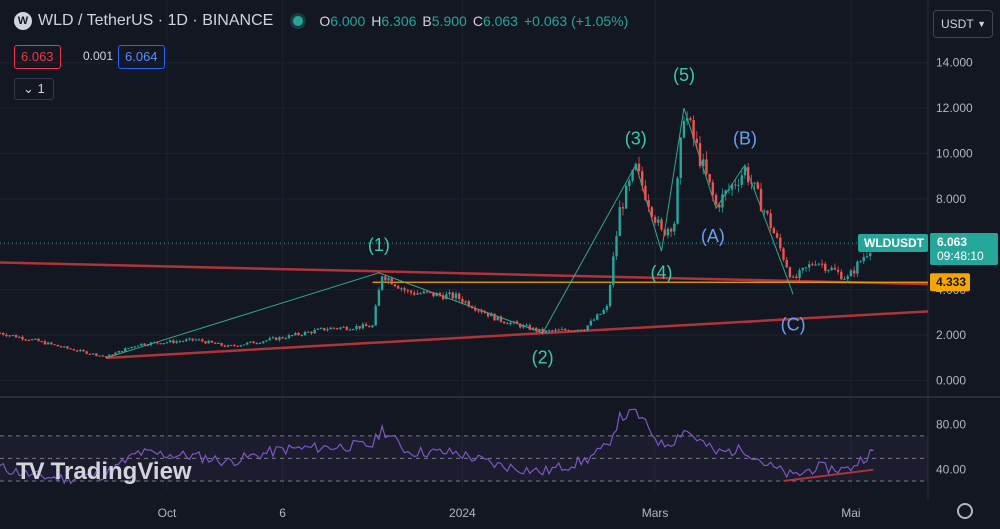  What do you see at coordinates (954, 63) in the screenshot?
I see `price-tick-label: 14.000` at bounding box center [954, 63].